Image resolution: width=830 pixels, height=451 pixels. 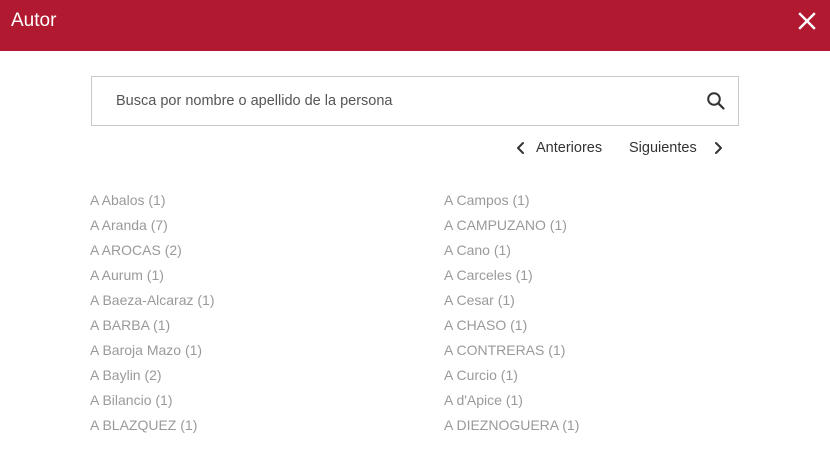 I want to click on next-page-label: Siguientes, so click(x=663, y=148).